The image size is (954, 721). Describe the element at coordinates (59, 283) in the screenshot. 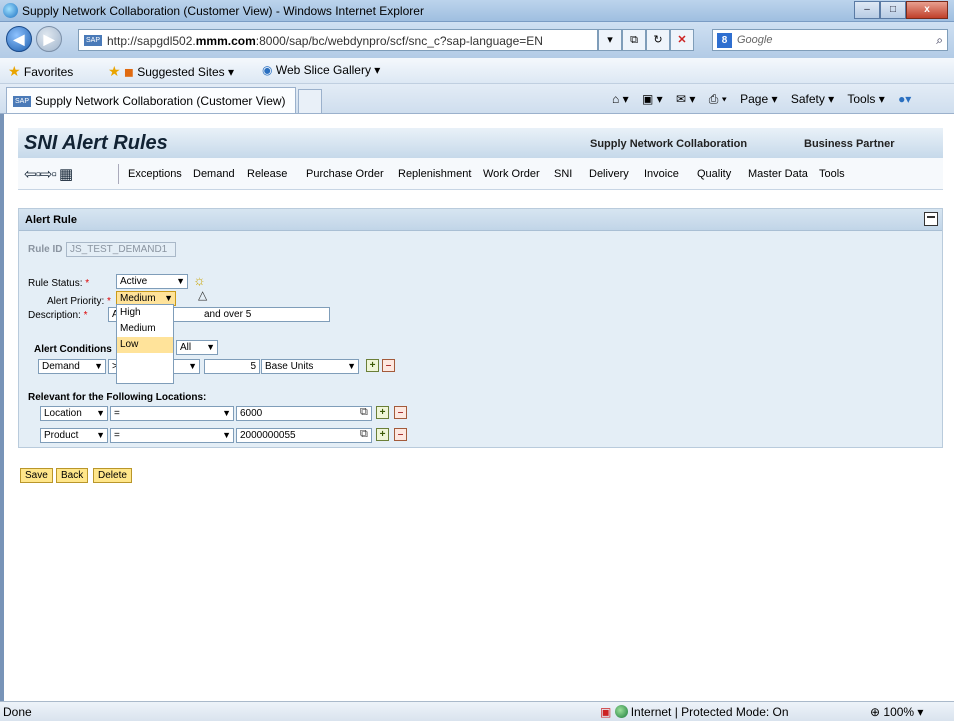

I see `rule-status-label: Rule Status: *` at that location.